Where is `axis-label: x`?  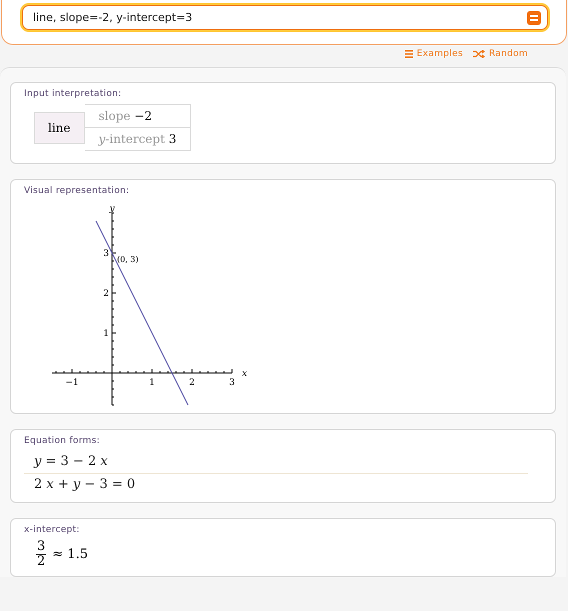
axis-label: x is located at coordinates (245, 374).